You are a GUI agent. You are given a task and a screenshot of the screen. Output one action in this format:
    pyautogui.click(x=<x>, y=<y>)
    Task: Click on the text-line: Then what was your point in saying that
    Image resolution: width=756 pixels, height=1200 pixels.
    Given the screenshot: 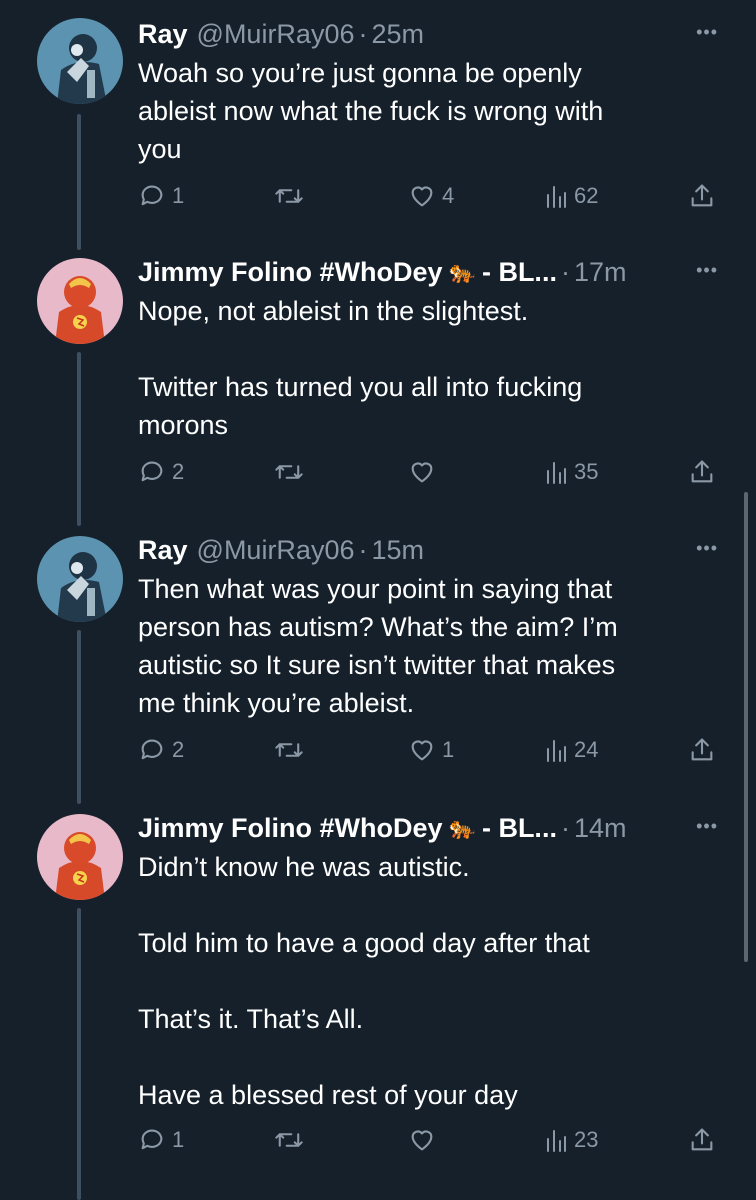 What is the action you would take?
    pyautogui.click(x=375, y=589)
    